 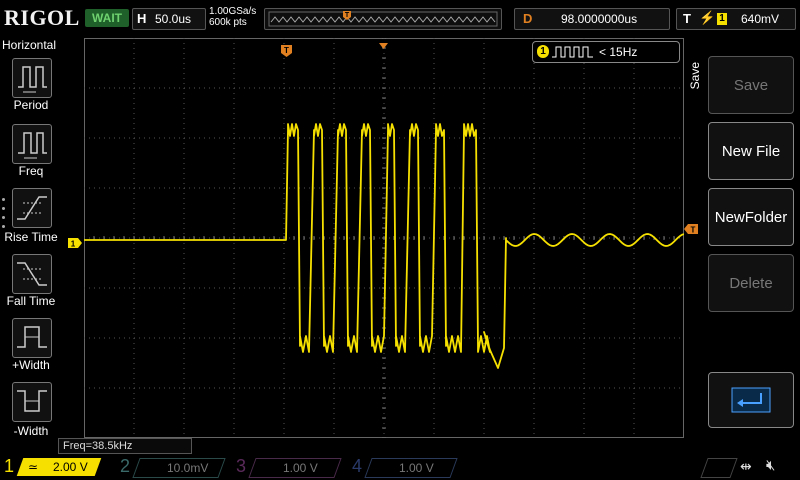 I want to click on ch1-offset-marker: 1, so click(x=75, y=244).